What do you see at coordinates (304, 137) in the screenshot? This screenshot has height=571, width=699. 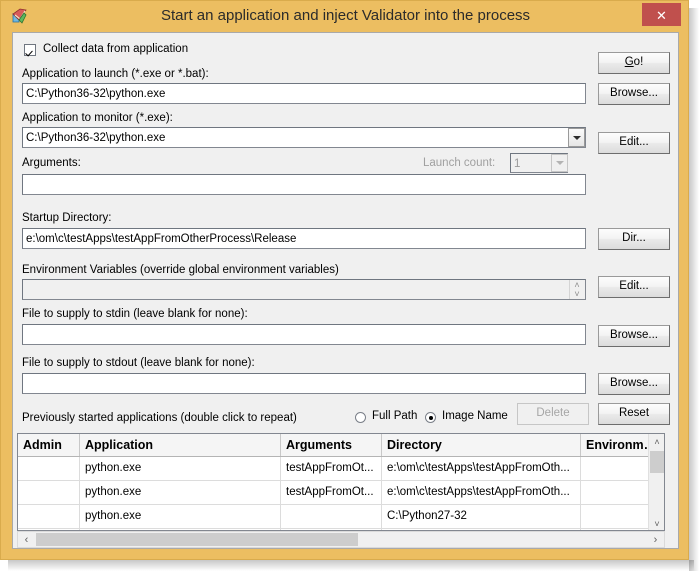 I see `app-monitor-input: C:\Python36-32\python.exe` at bounding box center [304, 137].